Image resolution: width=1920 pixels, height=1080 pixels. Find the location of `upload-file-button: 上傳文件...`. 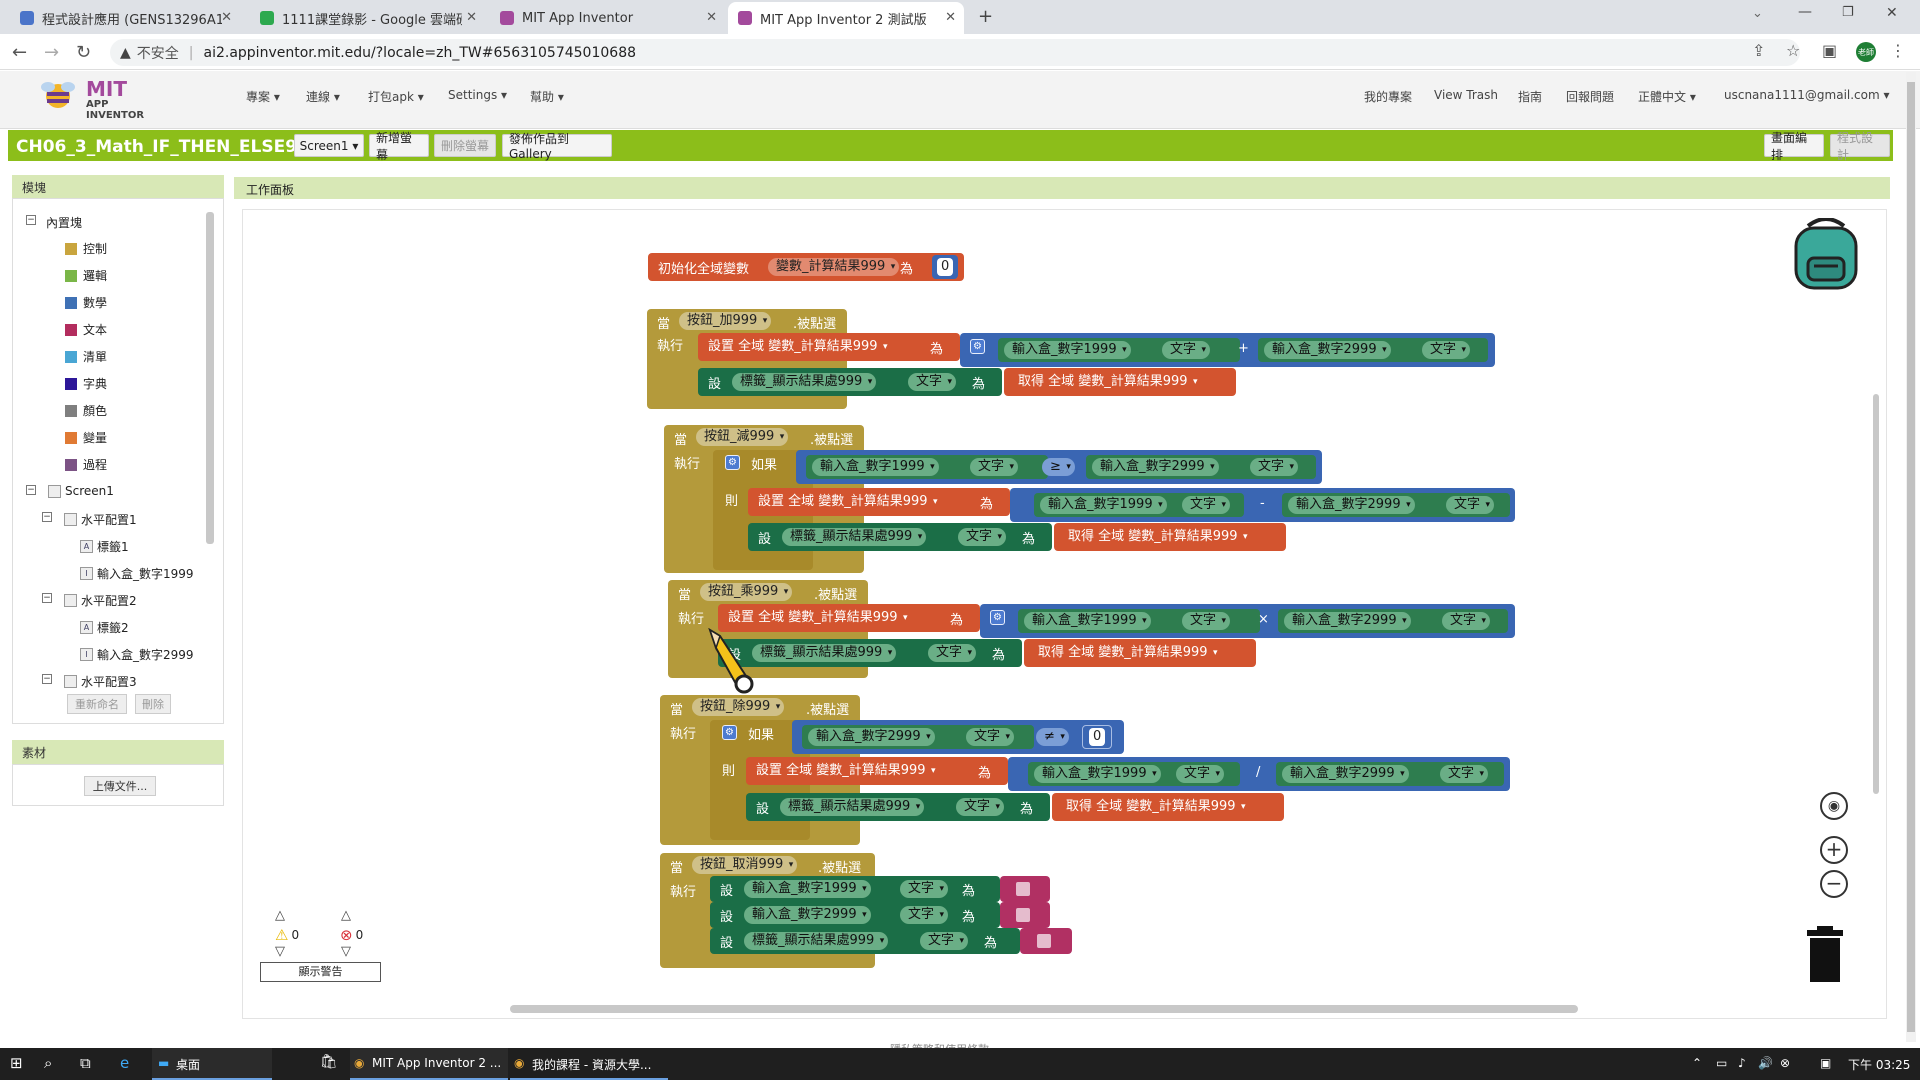

upload-file-button: 上傳文件... is located at coordinates (120, 786).